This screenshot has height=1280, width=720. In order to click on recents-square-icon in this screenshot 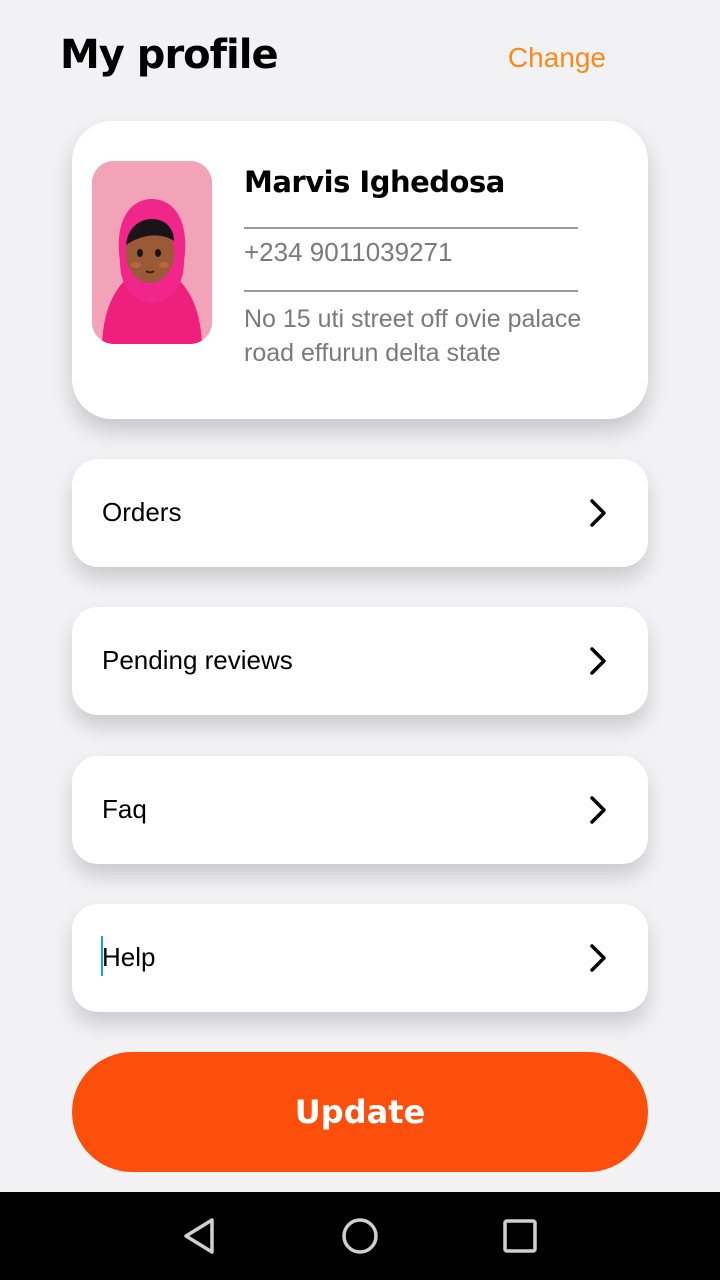, I will do `click(520, 1236)`.